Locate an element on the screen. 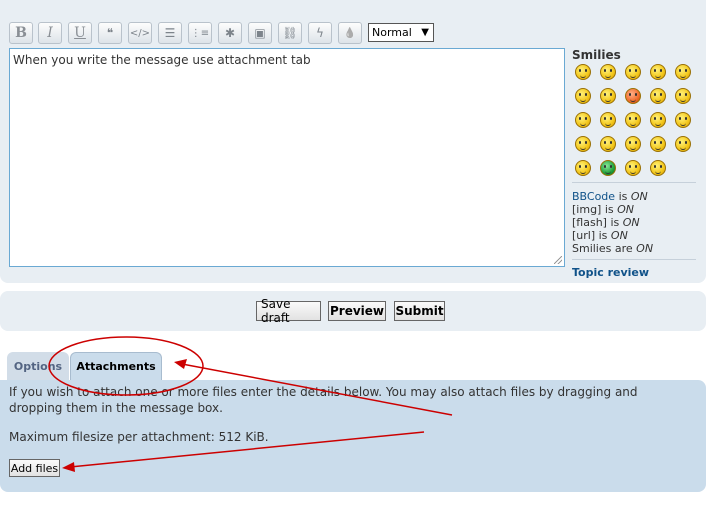 This screenshot has width=719, height=509. quote-icon: ❝ is located at coordinates (110, 33).